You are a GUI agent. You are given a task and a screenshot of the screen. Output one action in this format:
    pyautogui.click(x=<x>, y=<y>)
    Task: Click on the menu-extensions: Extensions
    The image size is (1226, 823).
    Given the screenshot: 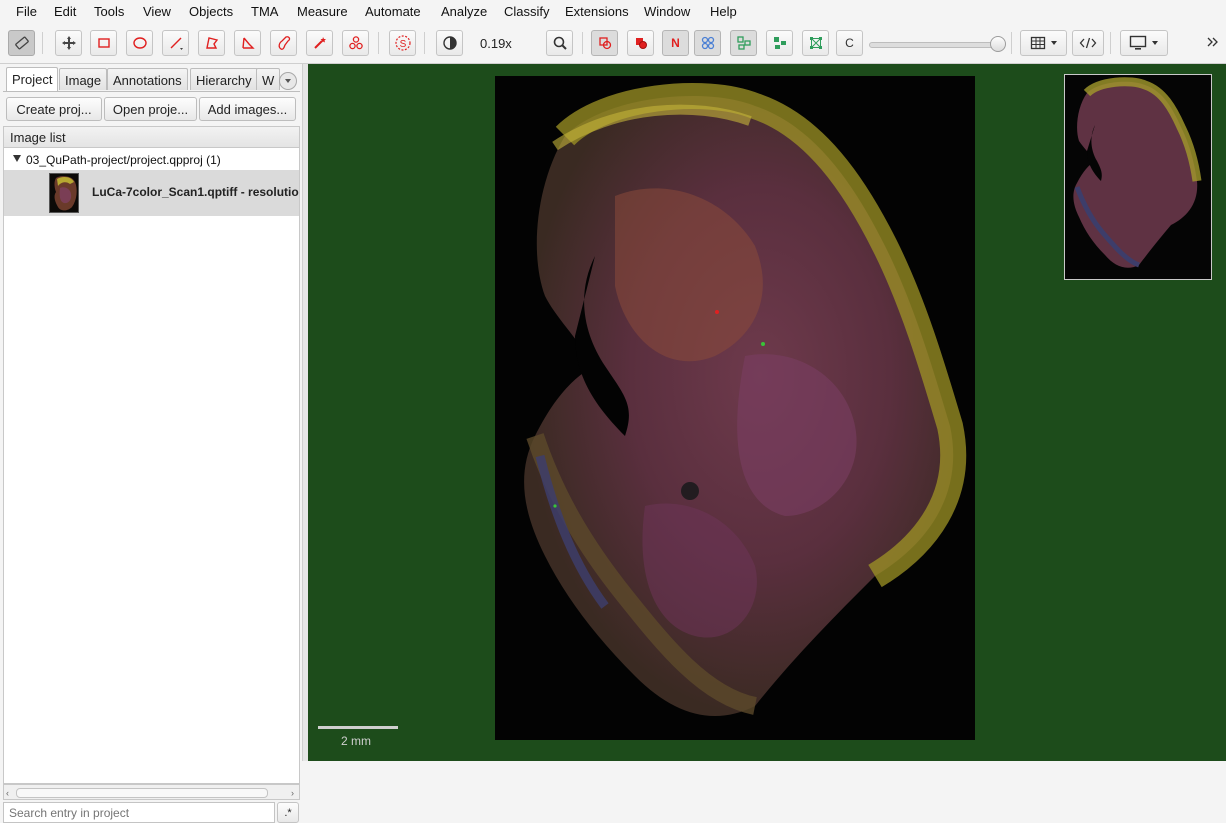 What is the action you would take?
    pyautogui.click(x=597, y=11)
    